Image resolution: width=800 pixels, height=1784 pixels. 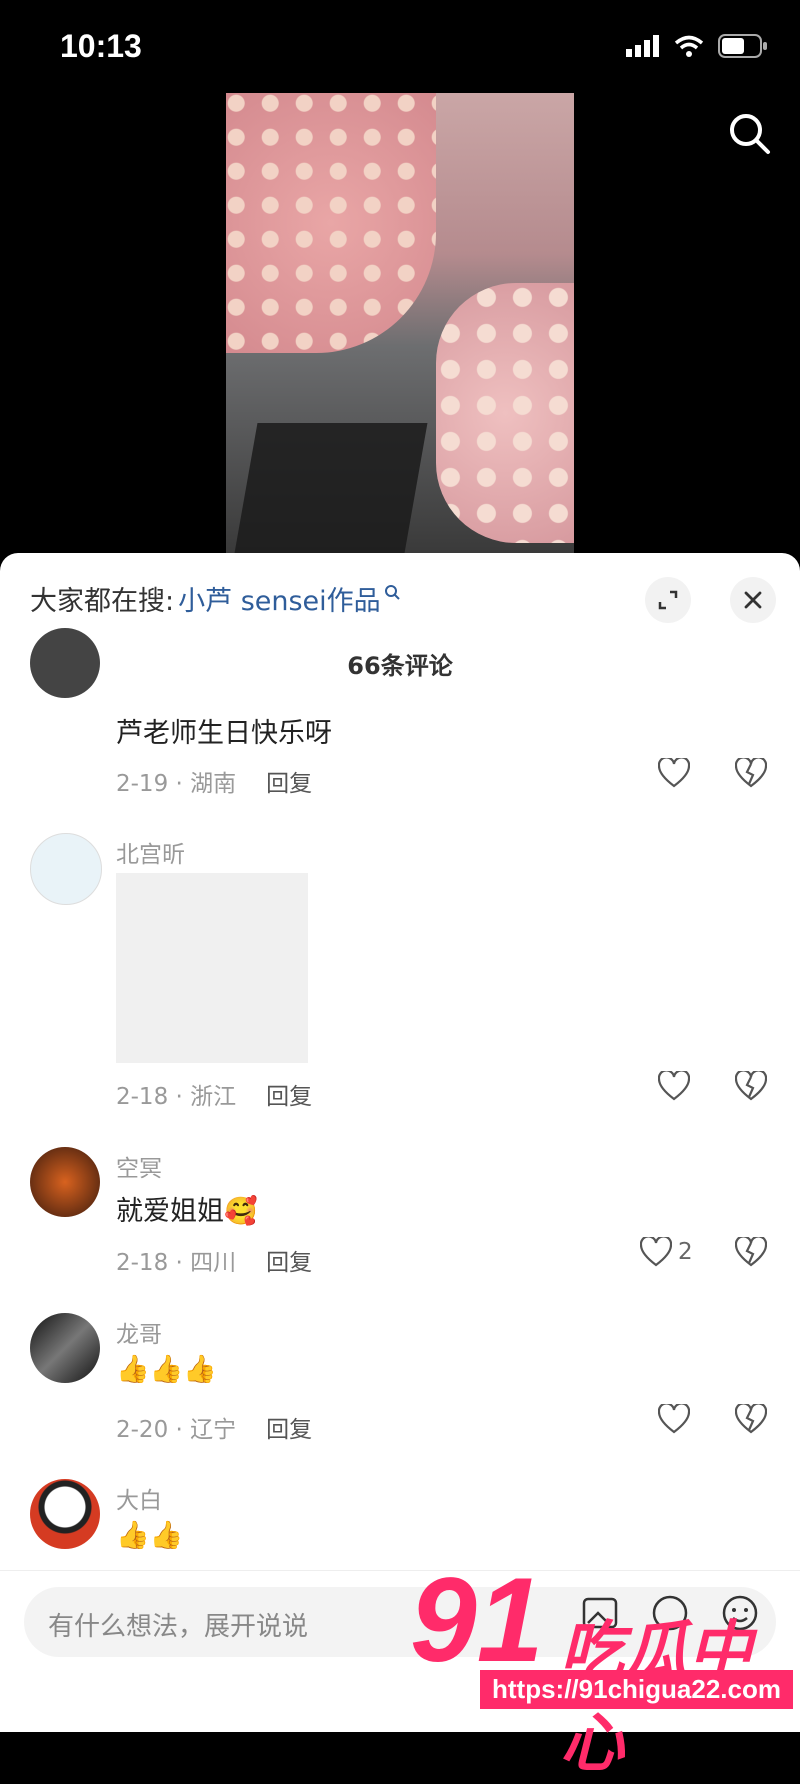 What do you see at coordinates (636, 1689) in the screenshot?
I see `watermark-url: https://91chigua22.com` at bounding box center [636, 1689].